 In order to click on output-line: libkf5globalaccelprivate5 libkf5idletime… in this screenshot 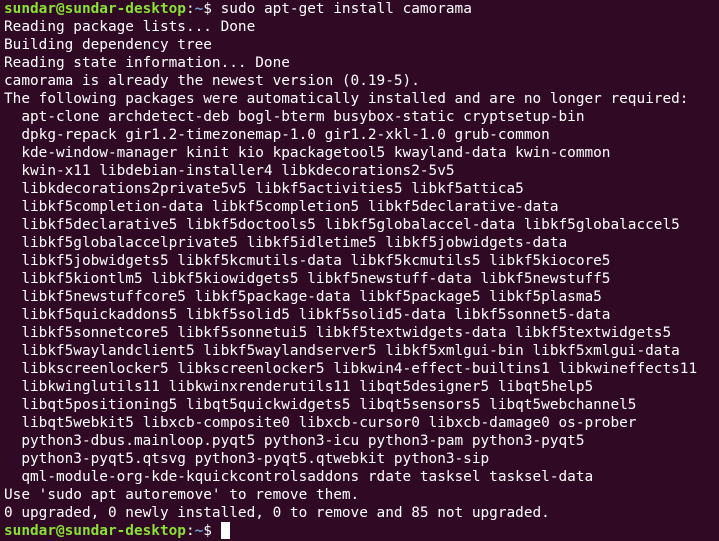, I will do `click(286, 243)`.